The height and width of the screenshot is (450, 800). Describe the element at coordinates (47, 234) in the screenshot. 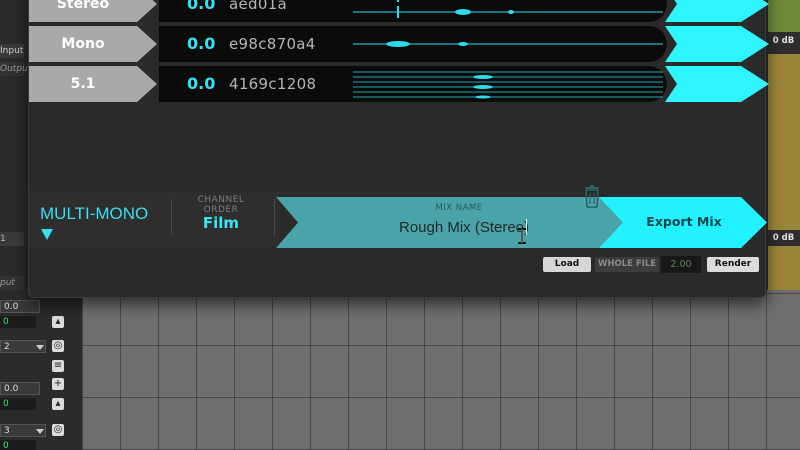

I see `triangle-down-icon` at that location.